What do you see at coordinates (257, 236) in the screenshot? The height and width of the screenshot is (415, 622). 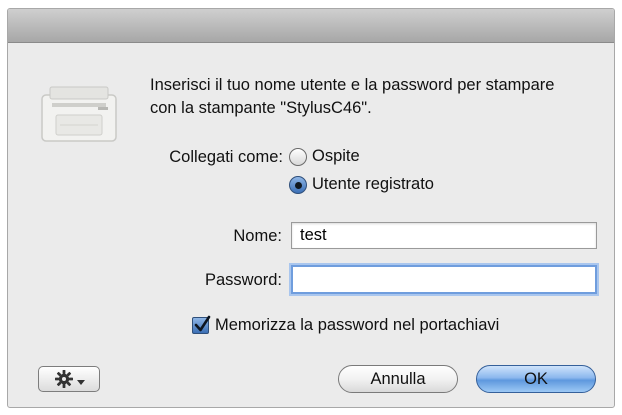 I see `name-label: Nome:` at bounding box center [257, 236].